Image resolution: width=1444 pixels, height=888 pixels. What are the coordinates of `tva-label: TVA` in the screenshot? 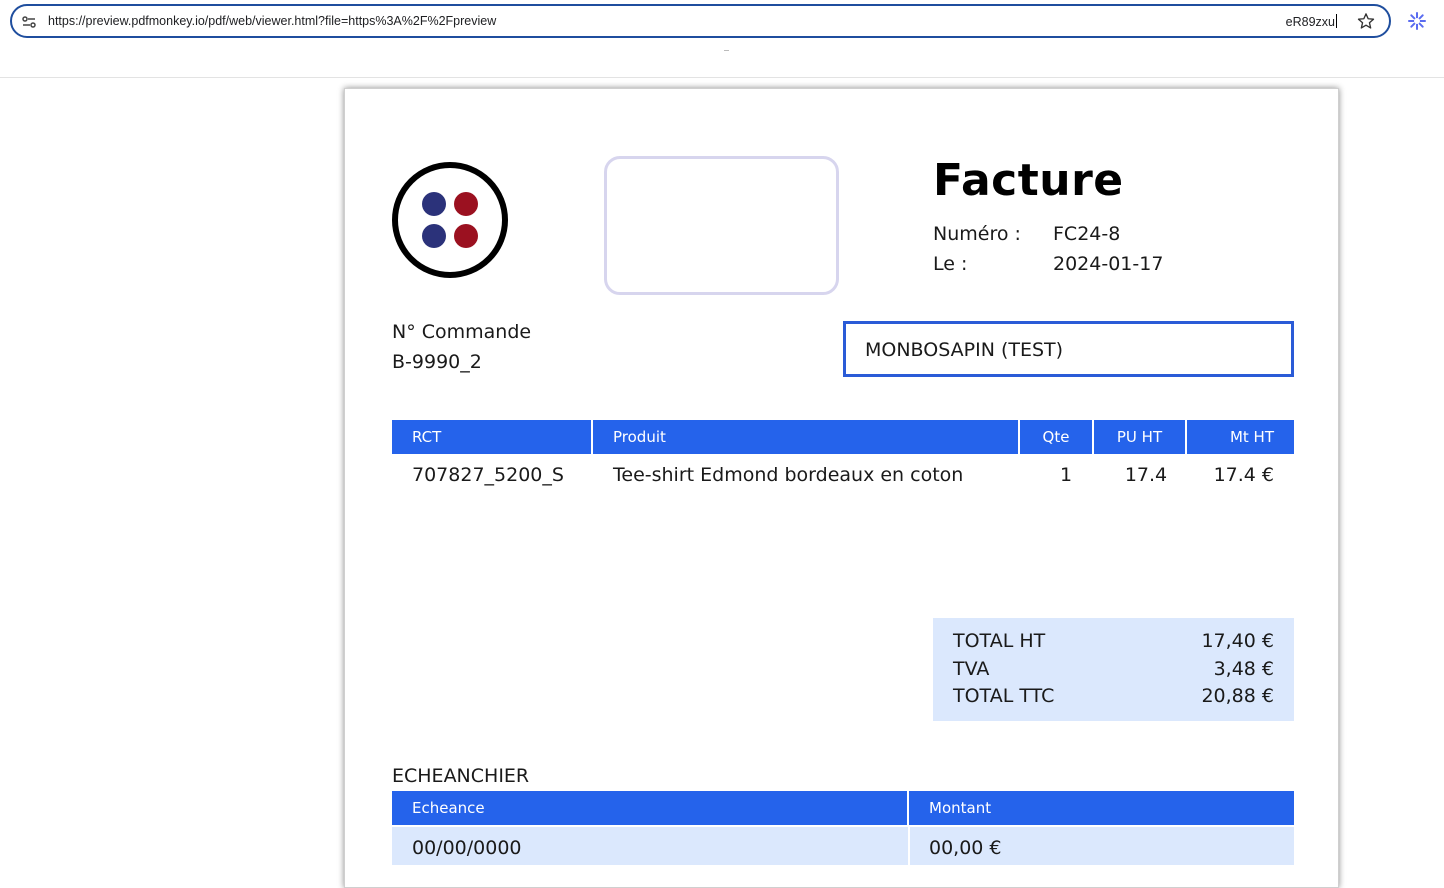 It's located at (971, 669).